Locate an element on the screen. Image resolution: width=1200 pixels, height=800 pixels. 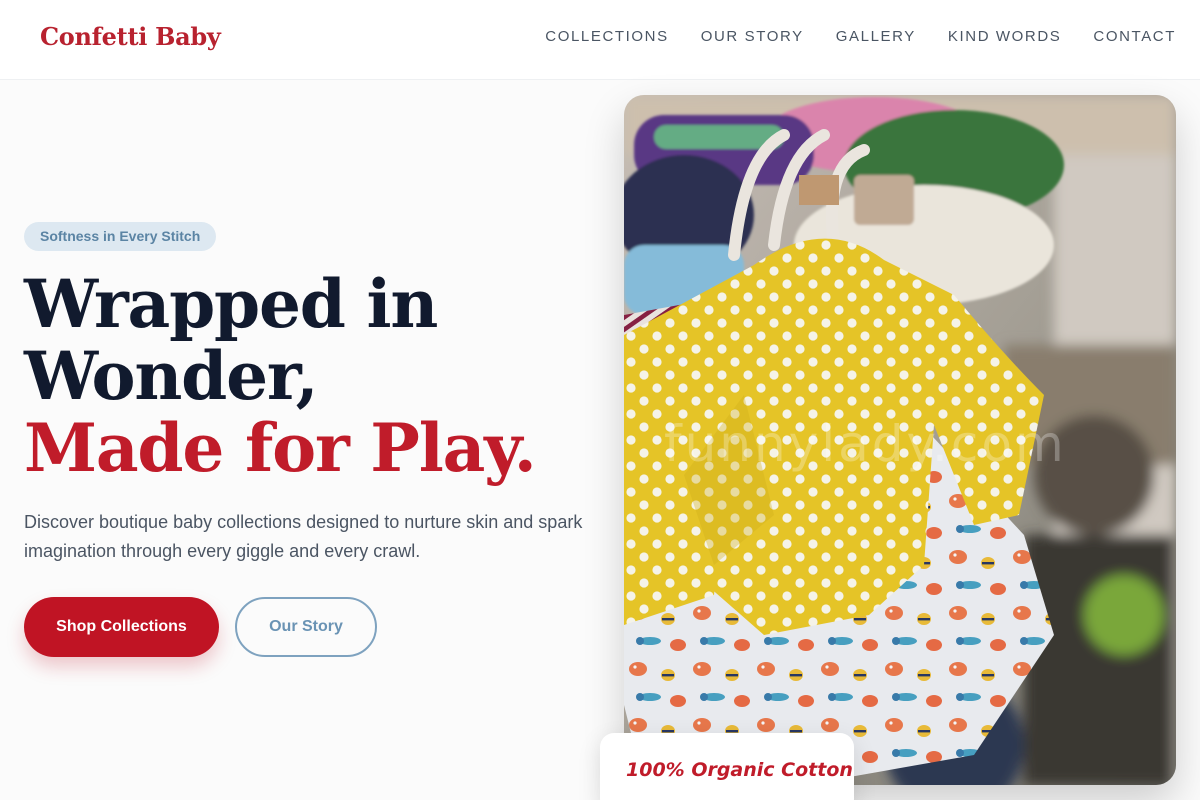
brand-logo: Confetti Baby is located at coordinates (130, 36).